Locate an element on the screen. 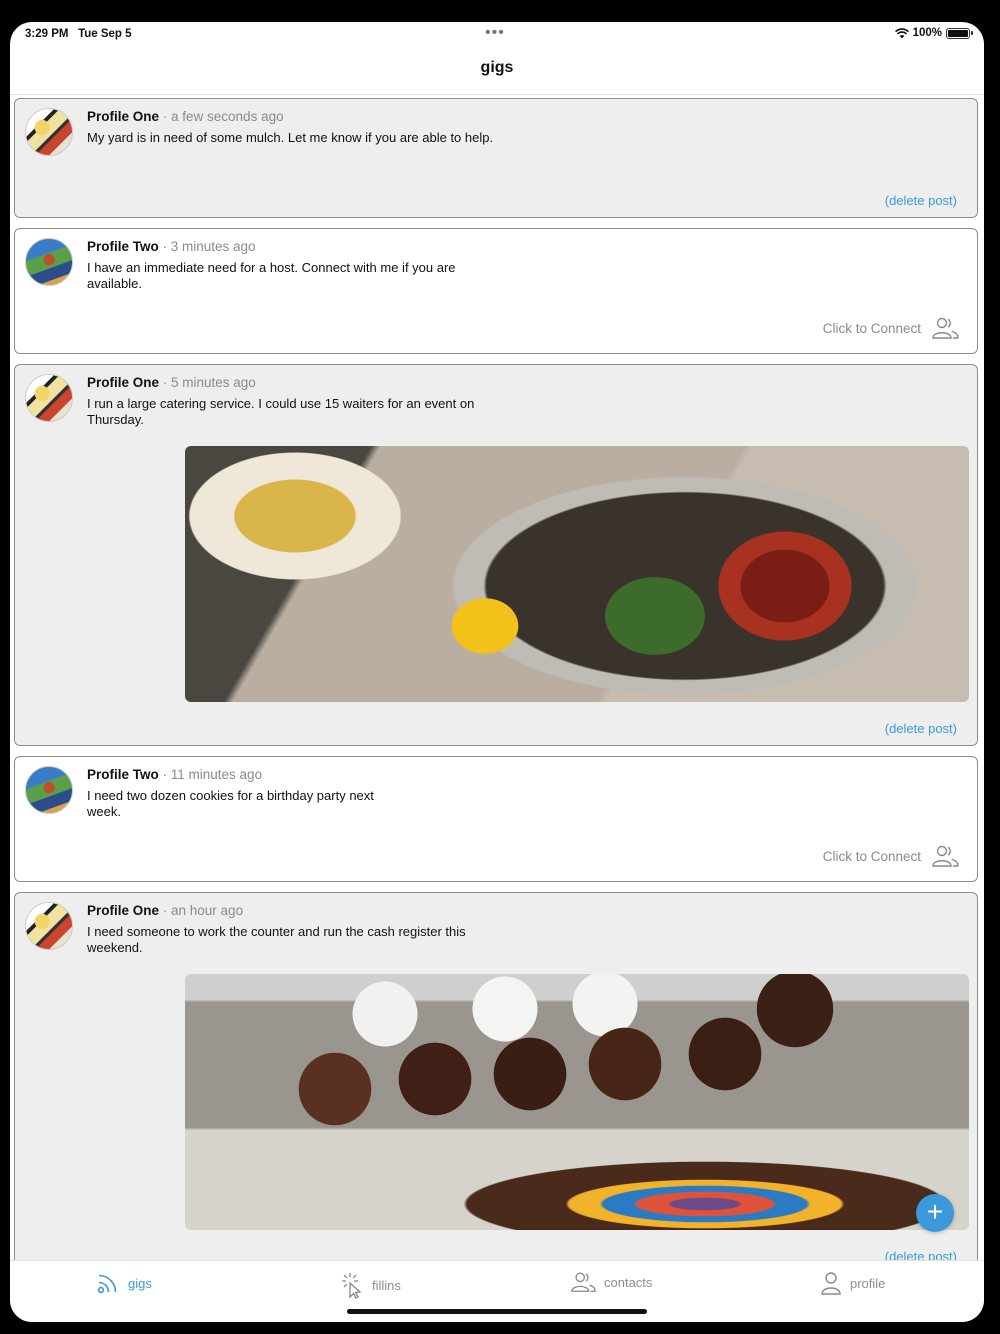  post-header: Profile Two · 3 minutes ago is located at coordinates (171, 246).